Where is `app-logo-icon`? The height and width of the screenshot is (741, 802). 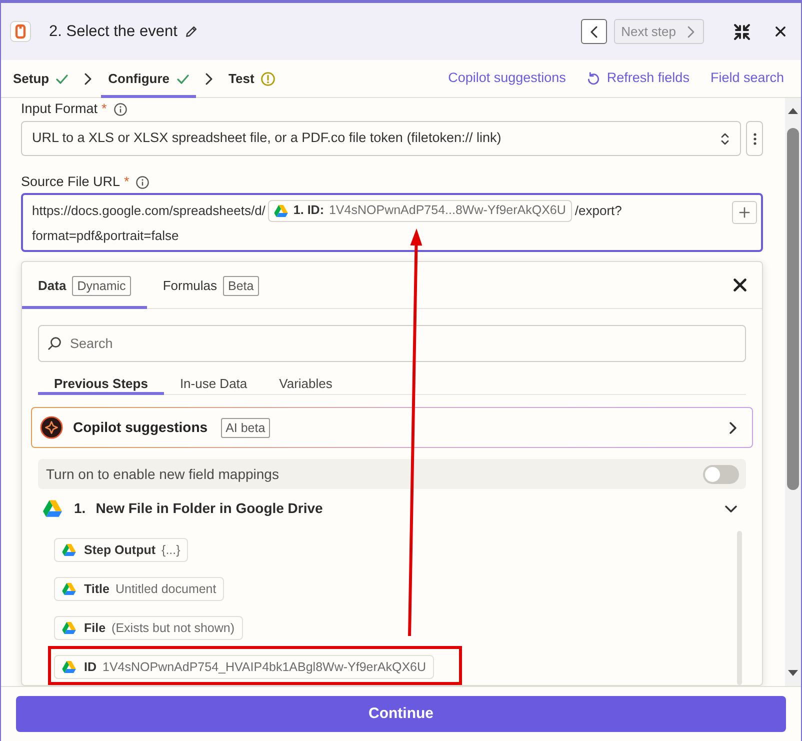 app-logo-icon is located at coordinates (20, 31).